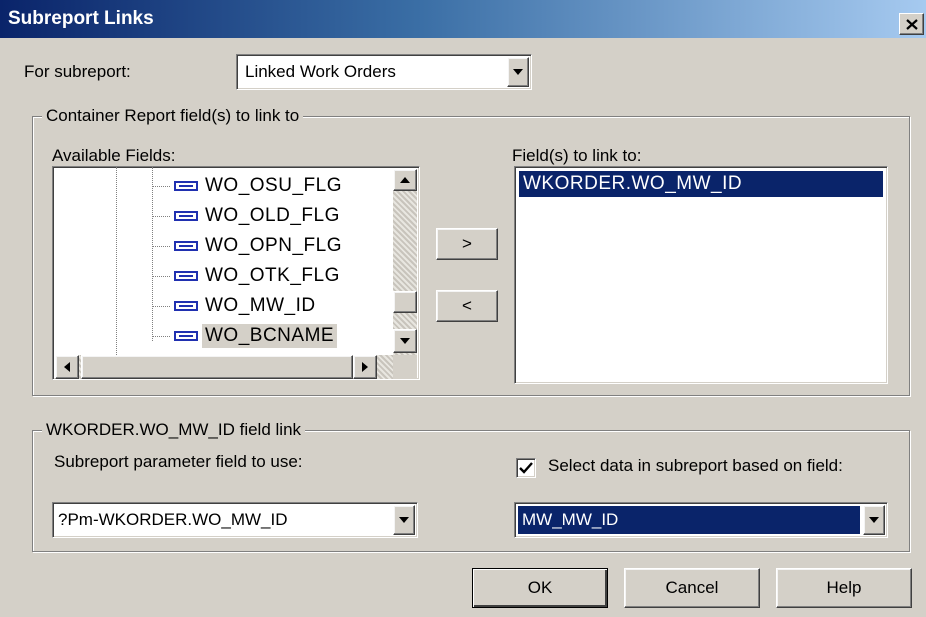 The width and height of the screenshot is (926, 617). I want to click on scroll-up-button, so click(405, 180).